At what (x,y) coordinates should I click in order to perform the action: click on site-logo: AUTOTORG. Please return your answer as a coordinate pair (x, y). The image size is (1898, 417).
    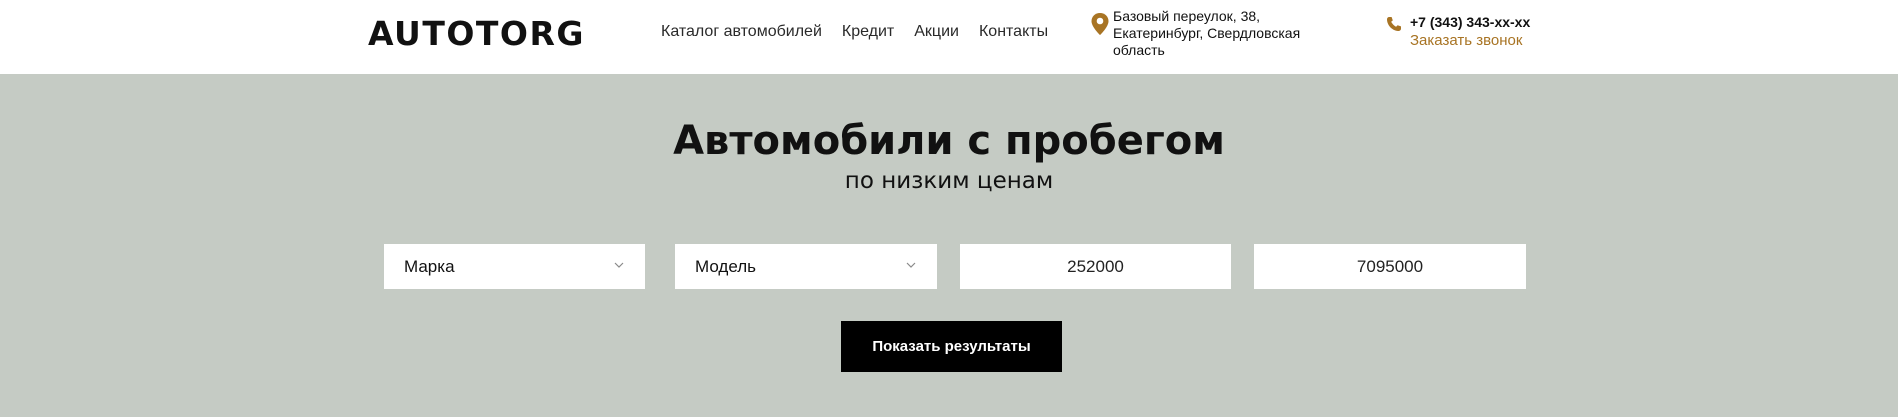
    Looking at the image, I should click on (476, 33).